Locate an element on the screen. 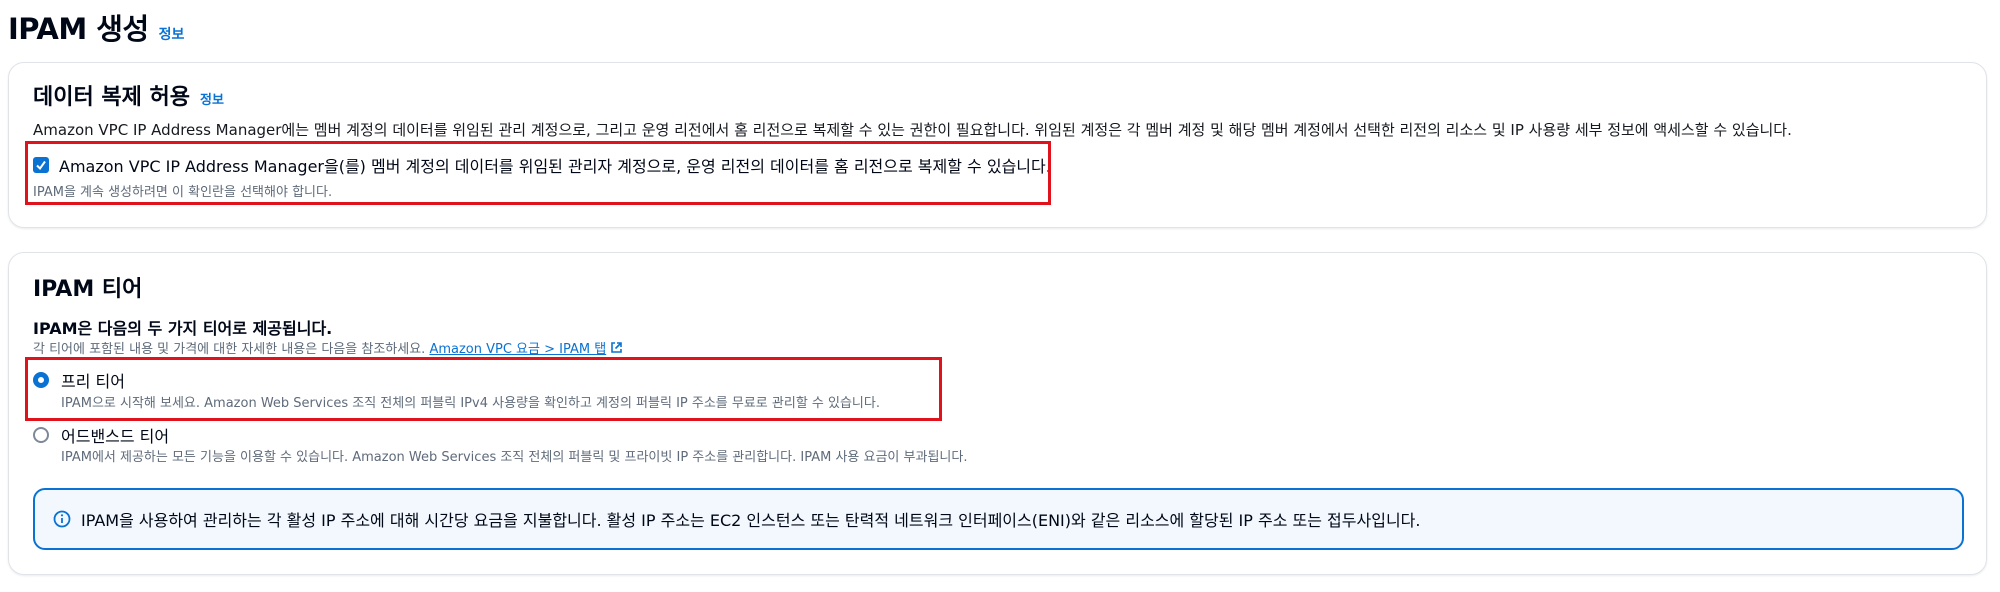 This screenshot has width=2000, height=592. external-link-icon is located at coordinates (616, 347).